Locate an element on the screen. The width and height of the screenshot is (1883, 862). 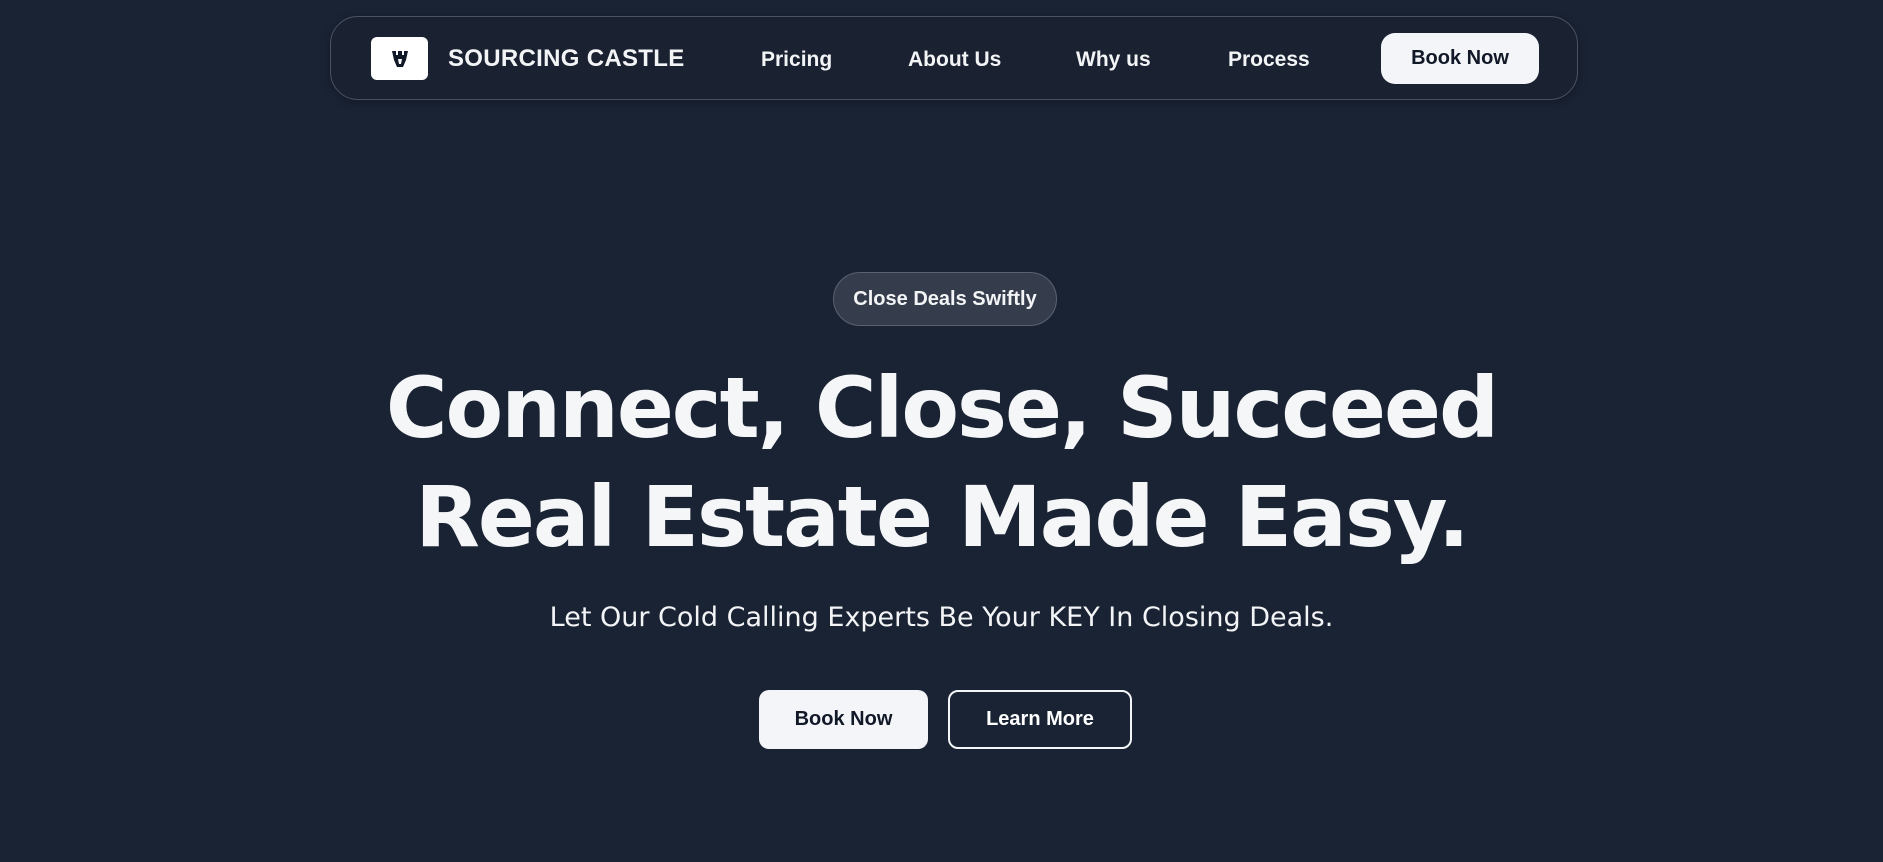
logo is located at coordinates (399, 58).